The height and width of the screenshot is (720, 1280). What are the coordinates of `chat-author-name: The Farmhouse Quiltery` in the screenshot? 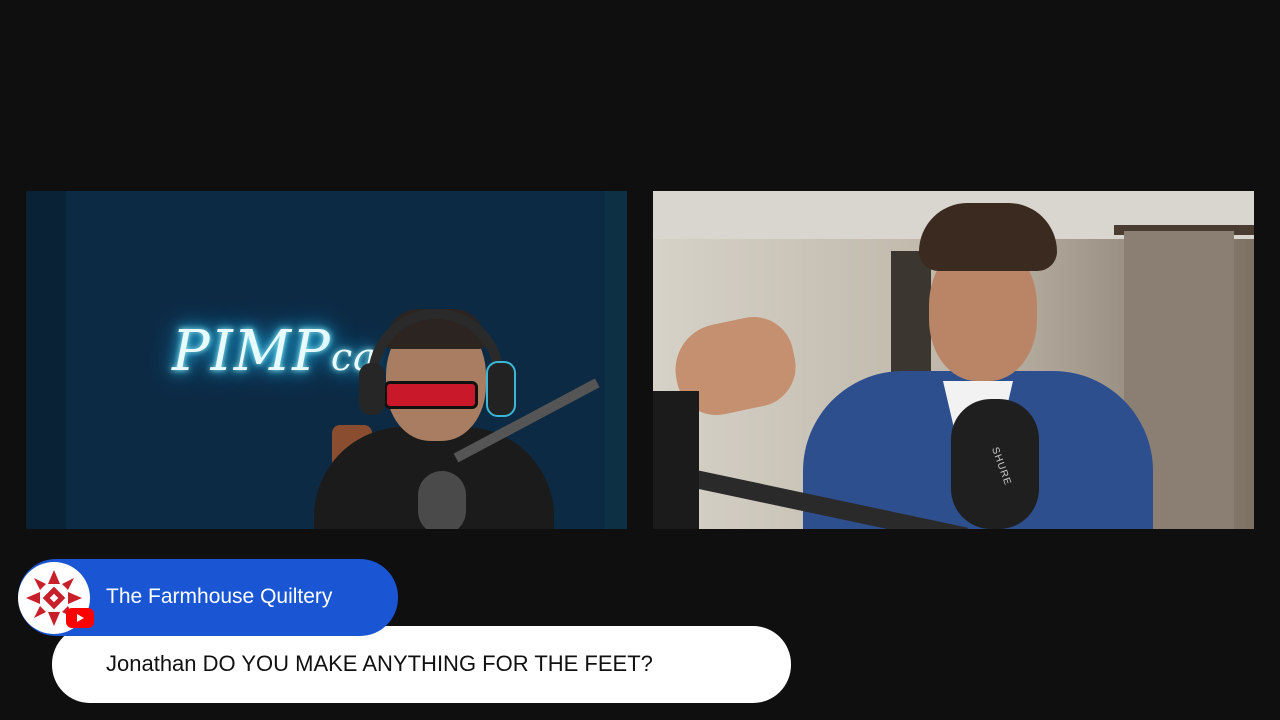 It's located at (219, 596).